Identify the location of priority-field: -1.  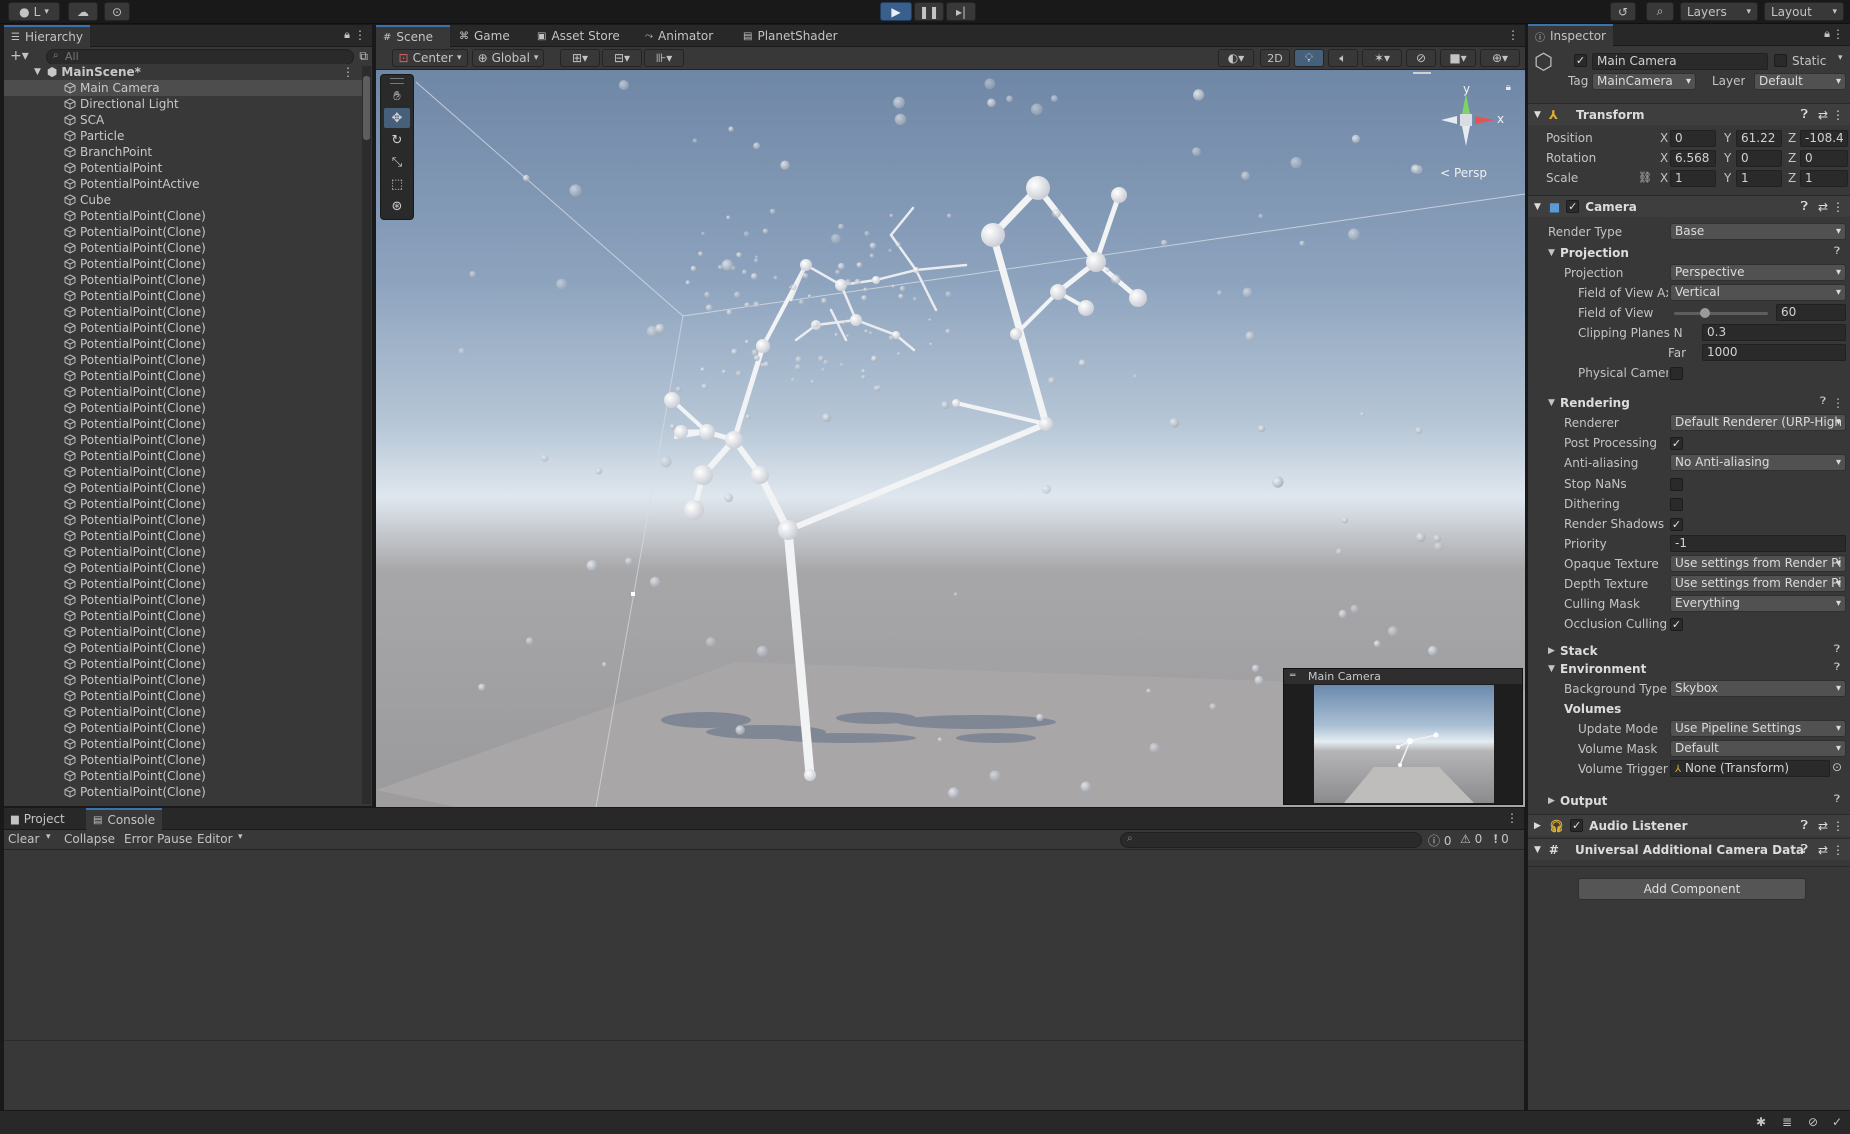
(1758, 543).